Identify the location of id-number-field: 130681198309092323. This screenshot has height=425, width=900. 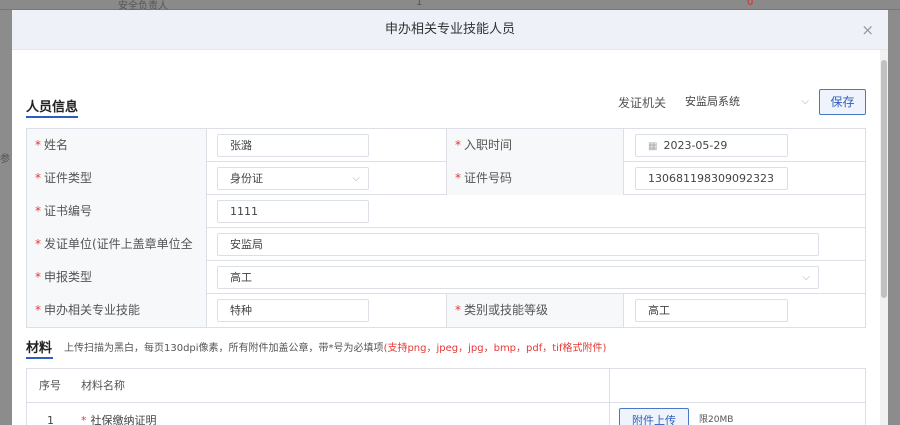
(711, 178).